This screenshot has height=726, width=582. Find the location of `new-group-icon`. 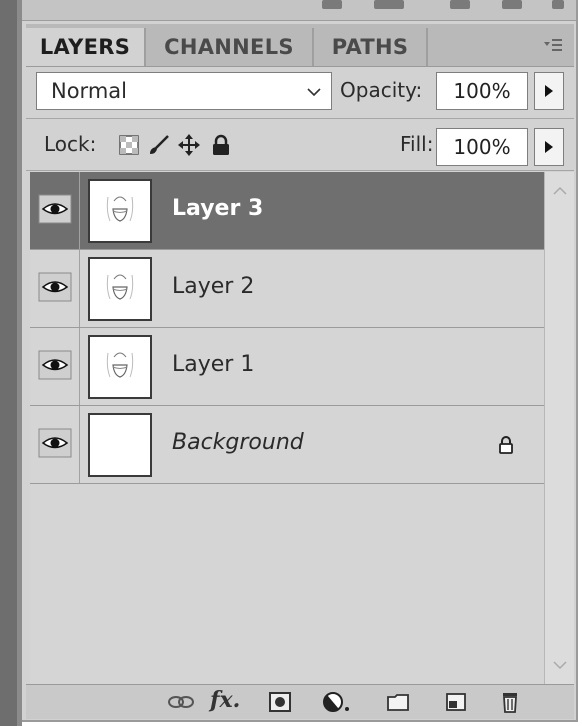

new-group-icon is located at coordinates (398, 702).